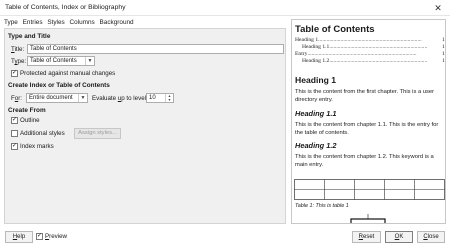 The width and height of the screenshot is (450, 248). I want to click on for-select: Entire document ▼, so click(57, 98).